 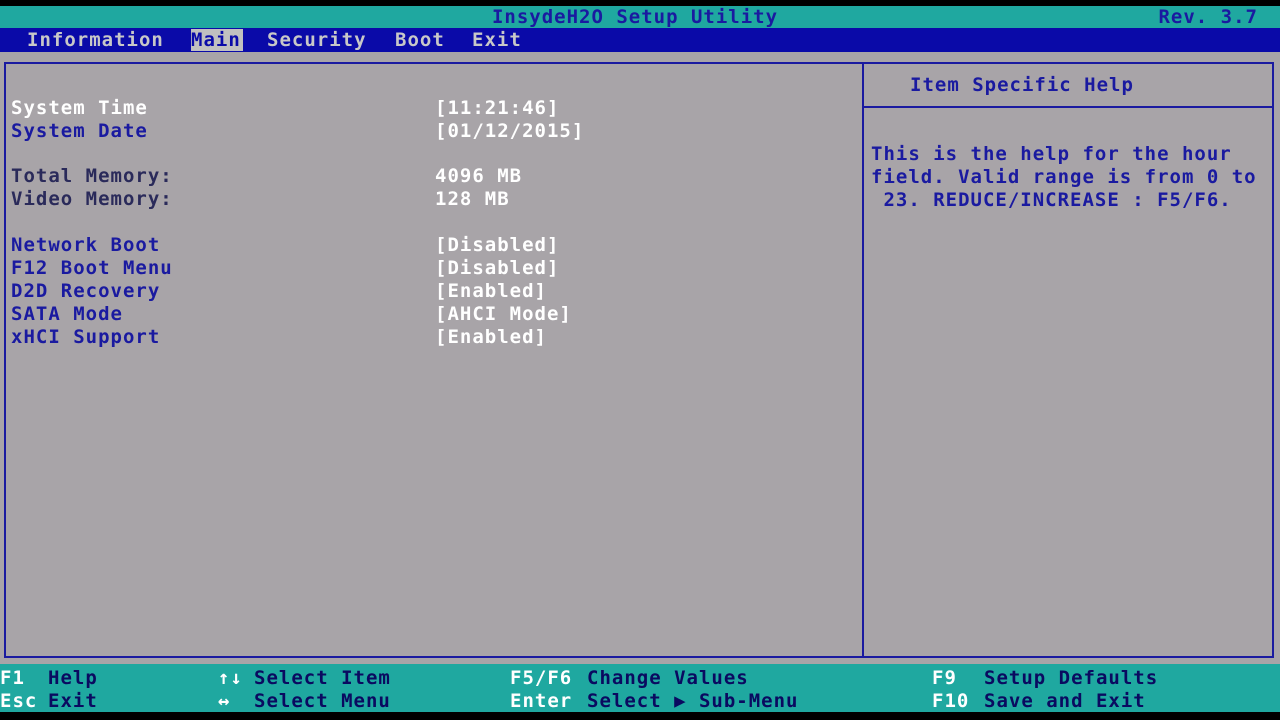 I want to click on network-boot-label: Network Boot, so click(x=86, y=245).